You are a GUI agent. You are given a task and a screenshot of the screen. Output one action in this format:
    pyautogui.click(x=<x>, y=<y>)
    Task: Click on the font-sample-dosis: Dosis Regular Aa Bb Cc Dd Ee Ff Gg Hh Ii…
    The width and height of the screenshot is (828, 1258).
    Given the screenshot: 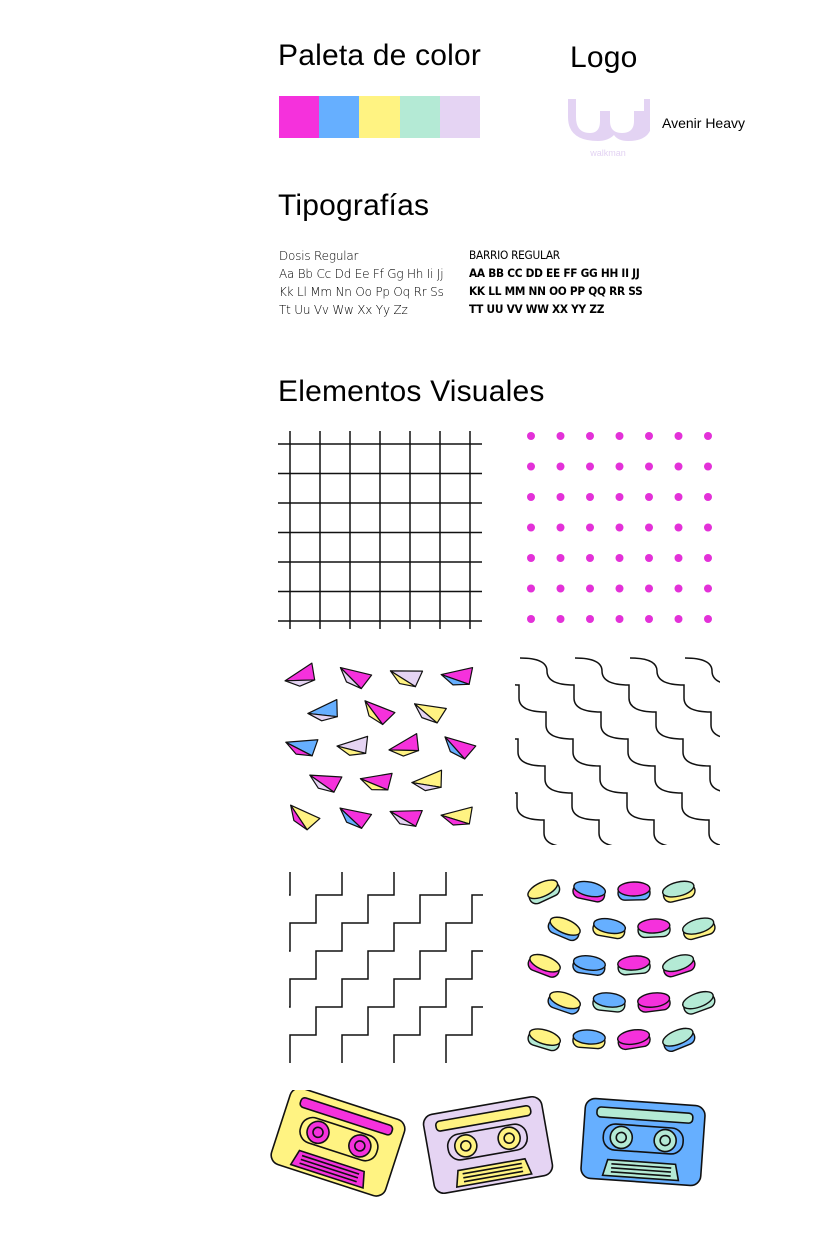 What is the action you would take?
    pyautogui.click(x=361, y=283)
    